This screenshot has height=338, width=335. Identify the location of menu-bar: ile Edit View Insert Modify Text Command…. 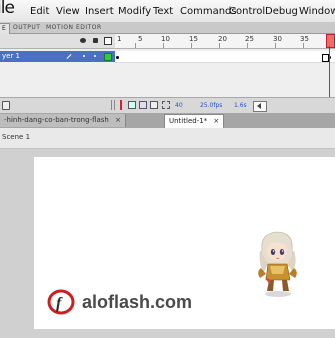
(167, 11).